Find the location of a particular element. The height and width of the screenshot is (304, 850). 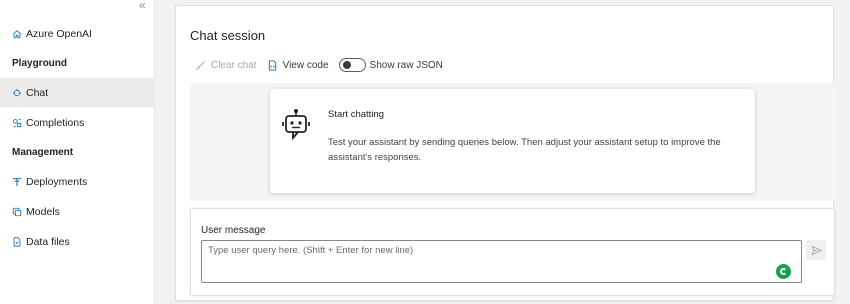

toggle-knob is located at coordinates (346, 65).